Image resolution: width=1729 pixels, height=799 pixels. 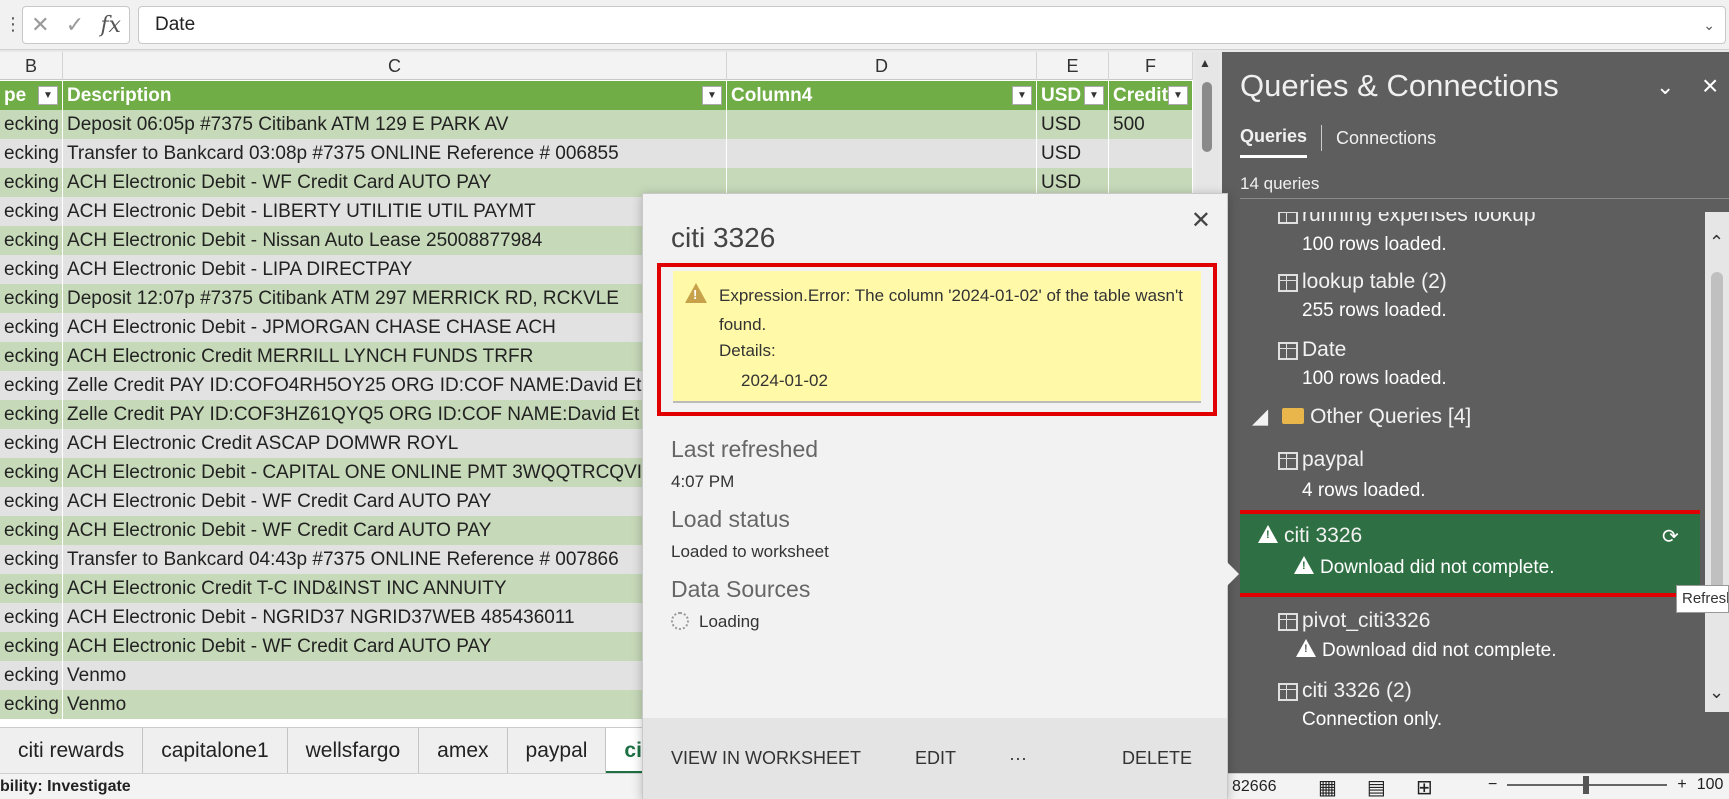 I want to click on scroll-up-icon: ▲, so click(x=1205, y=63).